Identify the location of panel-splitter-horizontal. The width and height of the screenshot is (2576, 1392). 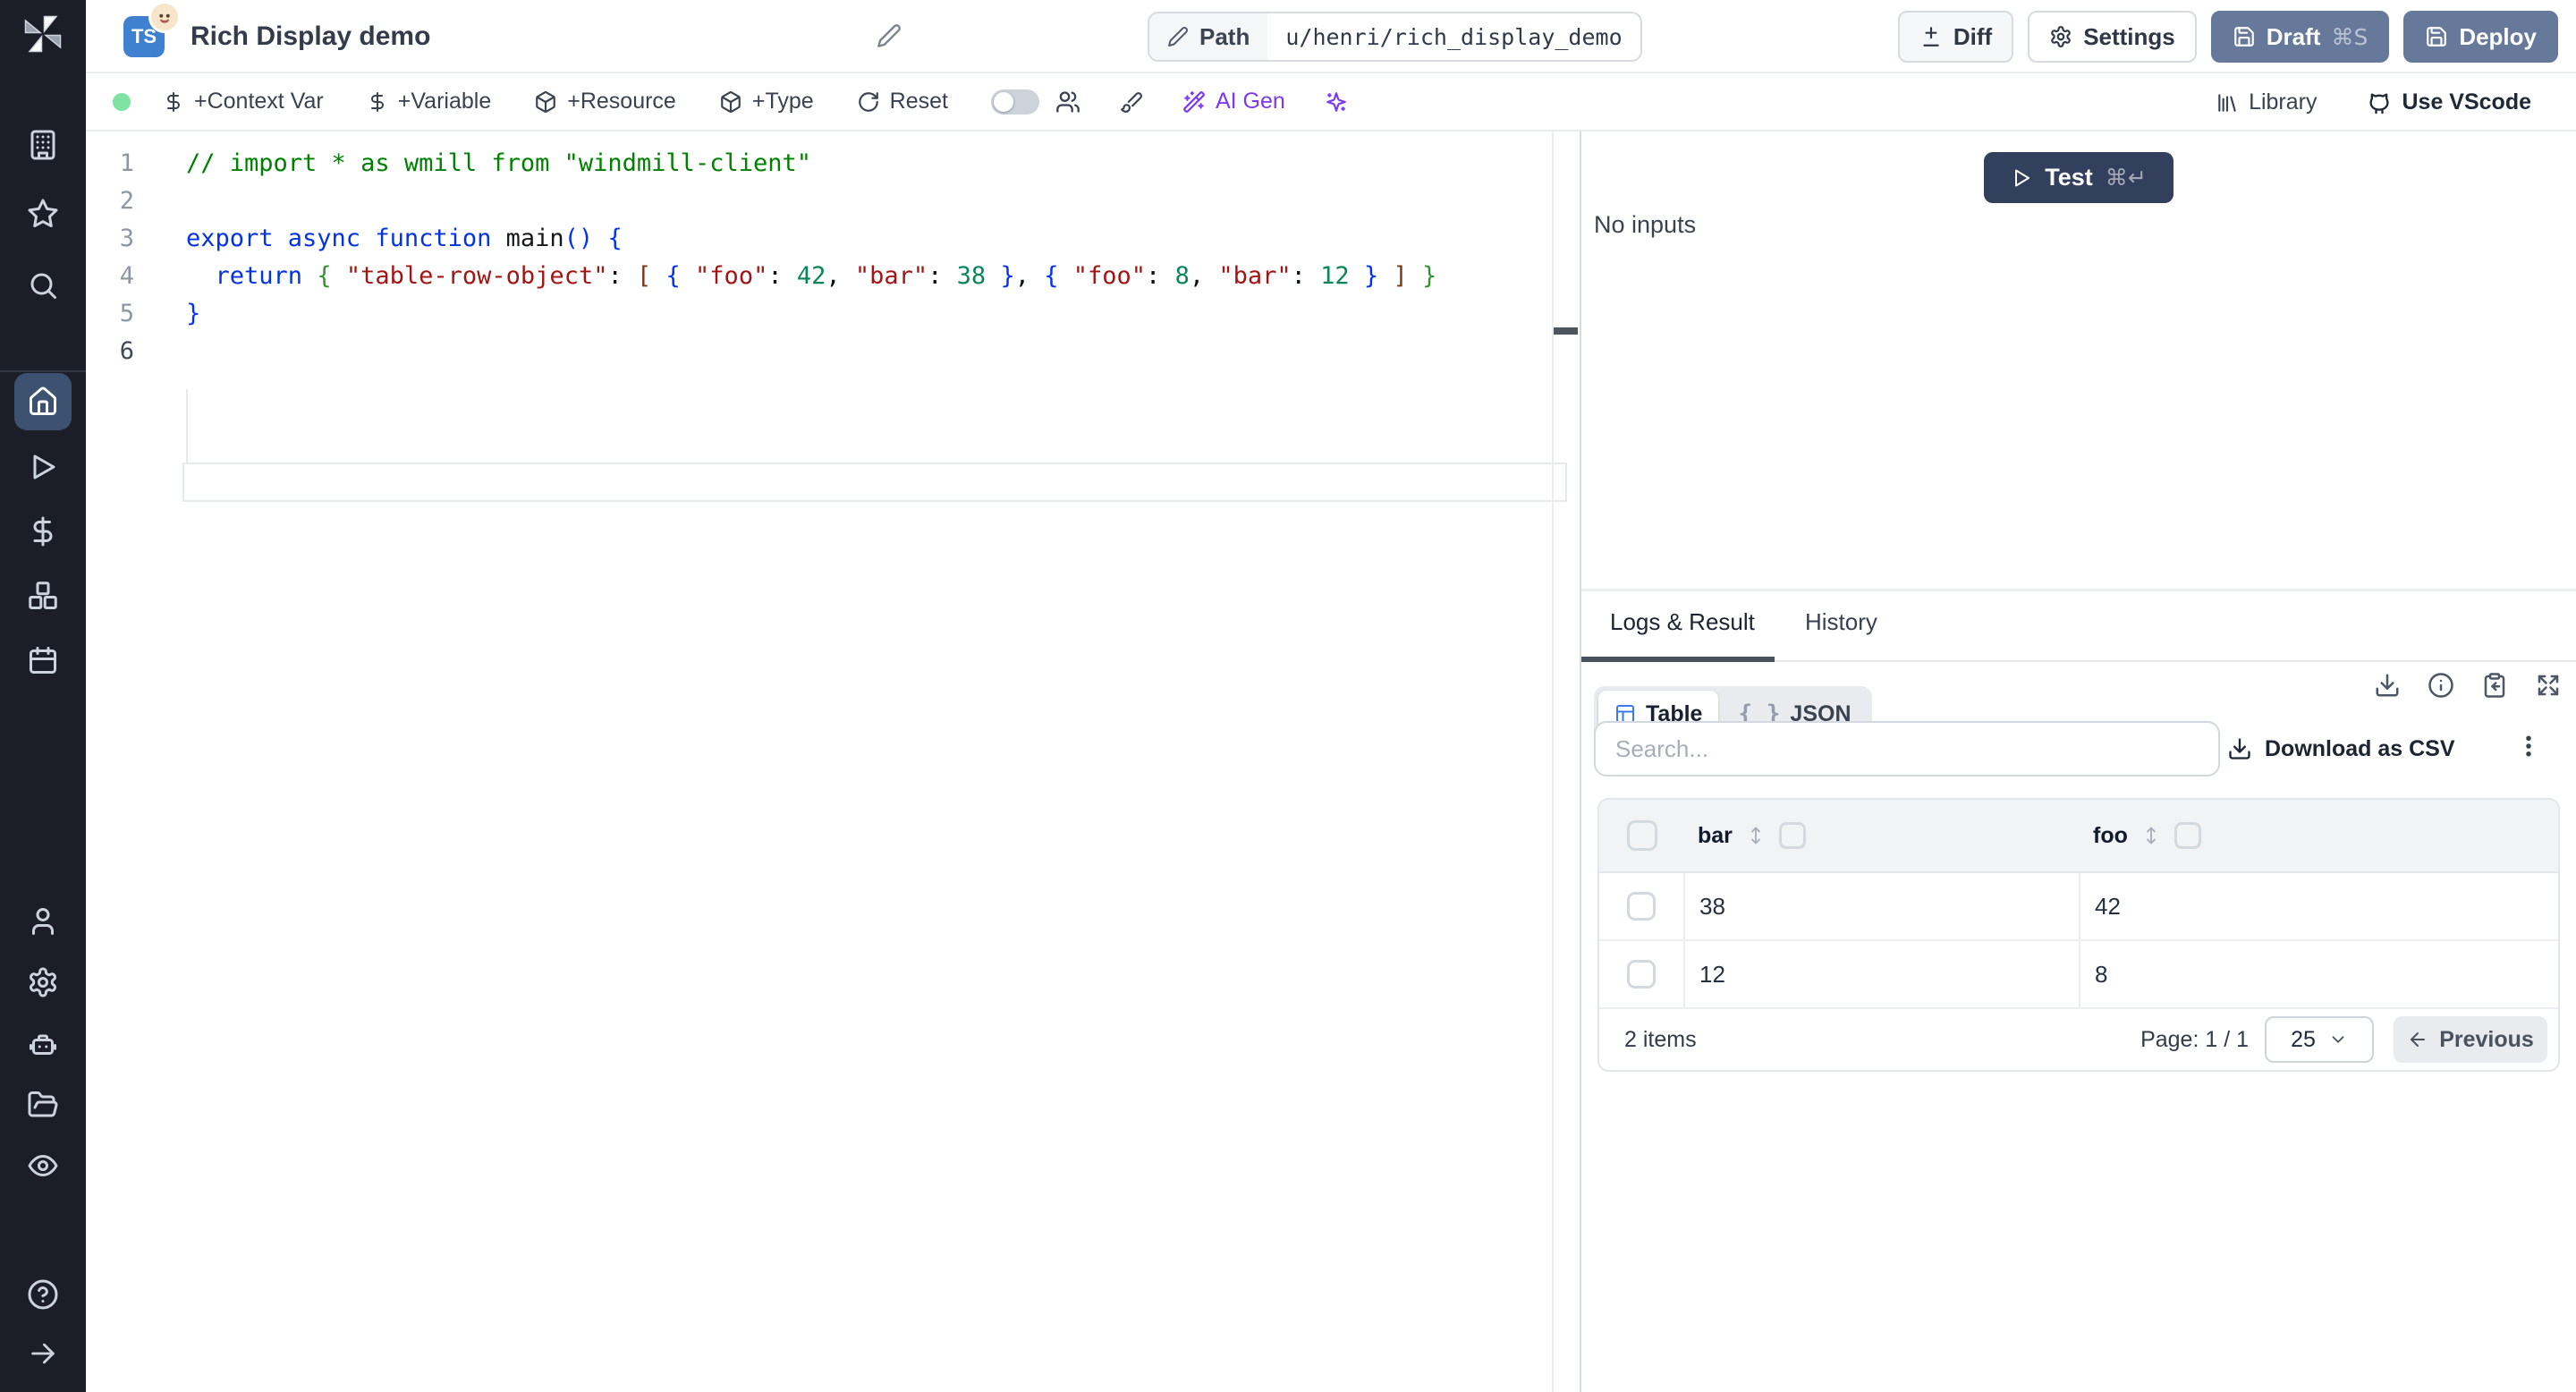
(2078, 590).